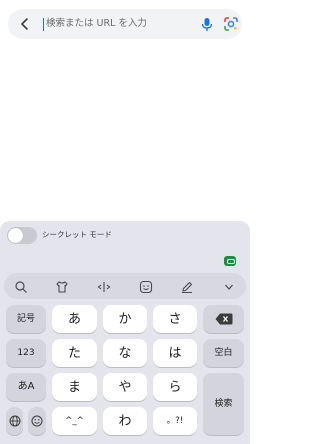  What do you see at coordinates (125, 286) in the screenshot?
I see `keyboard-toolbar` at bounding box center [125, 286].